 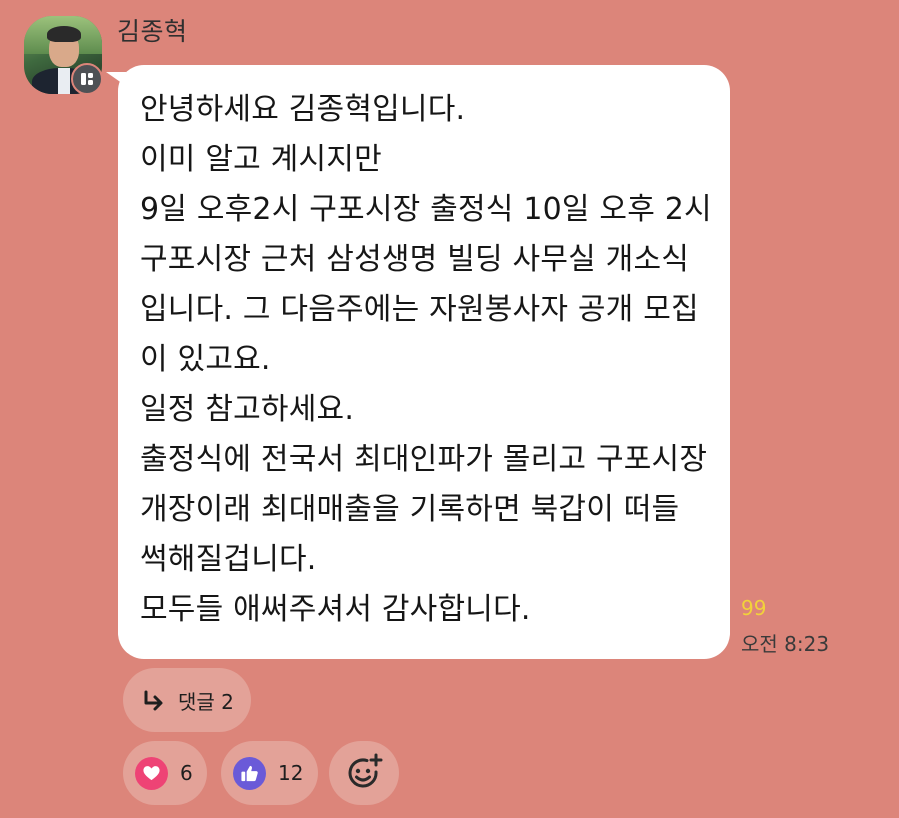 I want to click on add-reaction-button, so click(x=364, y=773).